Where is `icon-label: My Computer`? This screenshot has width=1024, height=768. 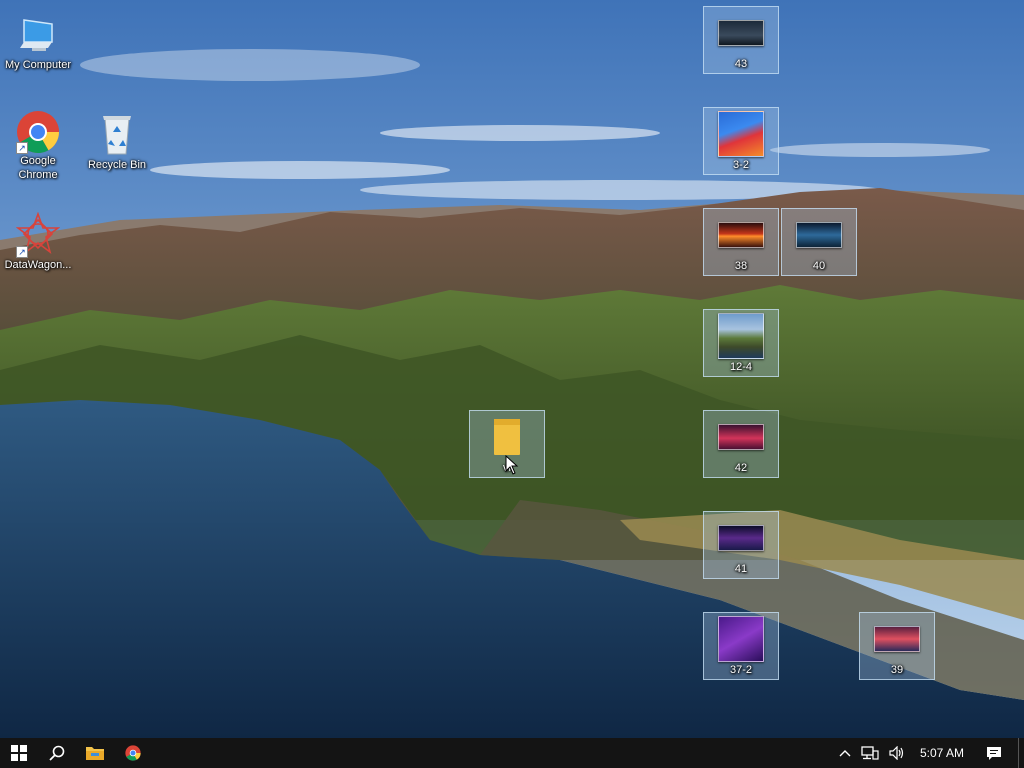
icon-label: My Computer is located at coordinates (38, 65).